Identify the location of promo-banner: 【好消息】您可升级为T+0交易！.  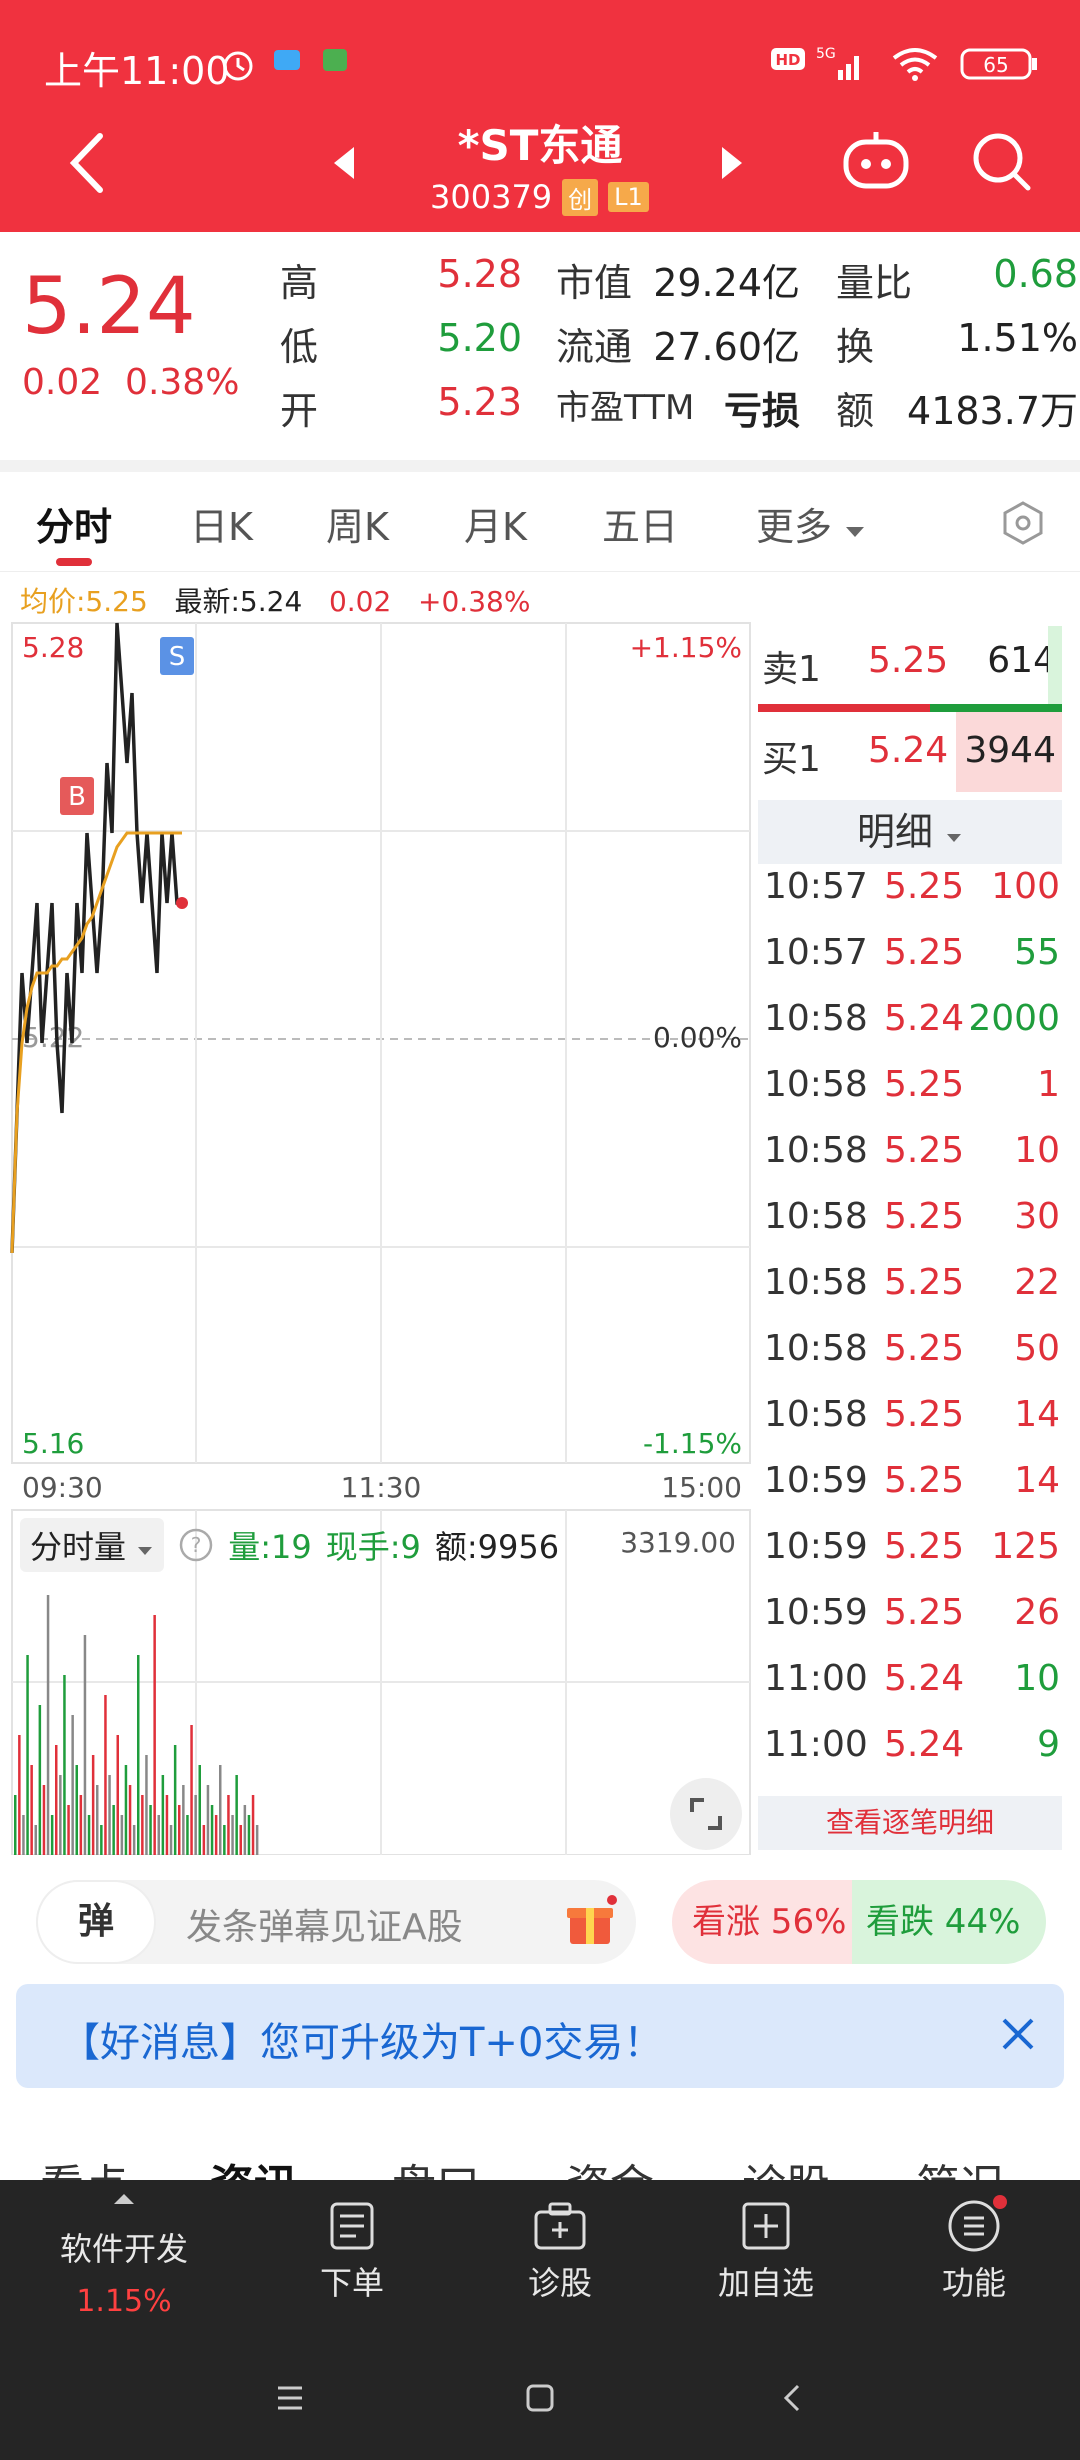
(540, 2036).